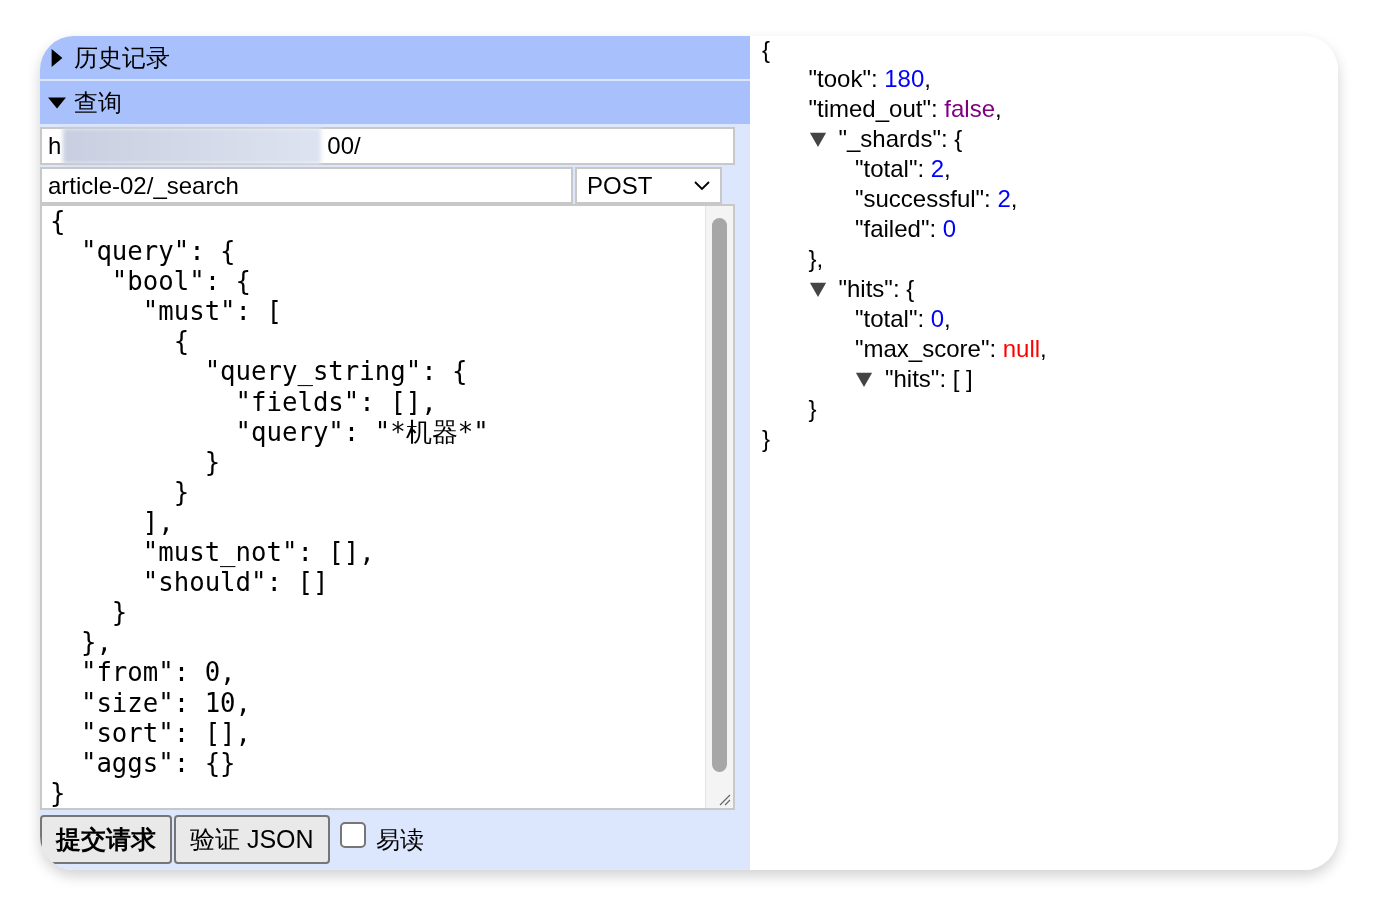 This screenshot has width=1374, height=906. Describe the element at coordinates (951, 349) in the screenshot. I see `json-entry: "max_score": null,` at that location.